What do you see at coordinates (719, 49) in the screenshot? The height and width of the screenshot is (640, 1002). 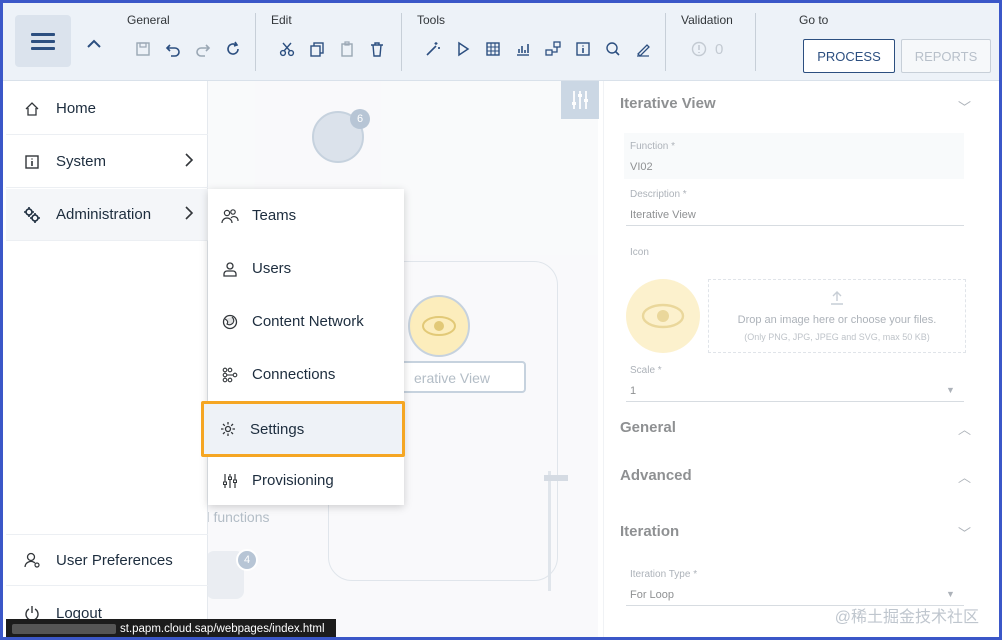 I see `validation-count: 0` at bounding box center [719, 49].